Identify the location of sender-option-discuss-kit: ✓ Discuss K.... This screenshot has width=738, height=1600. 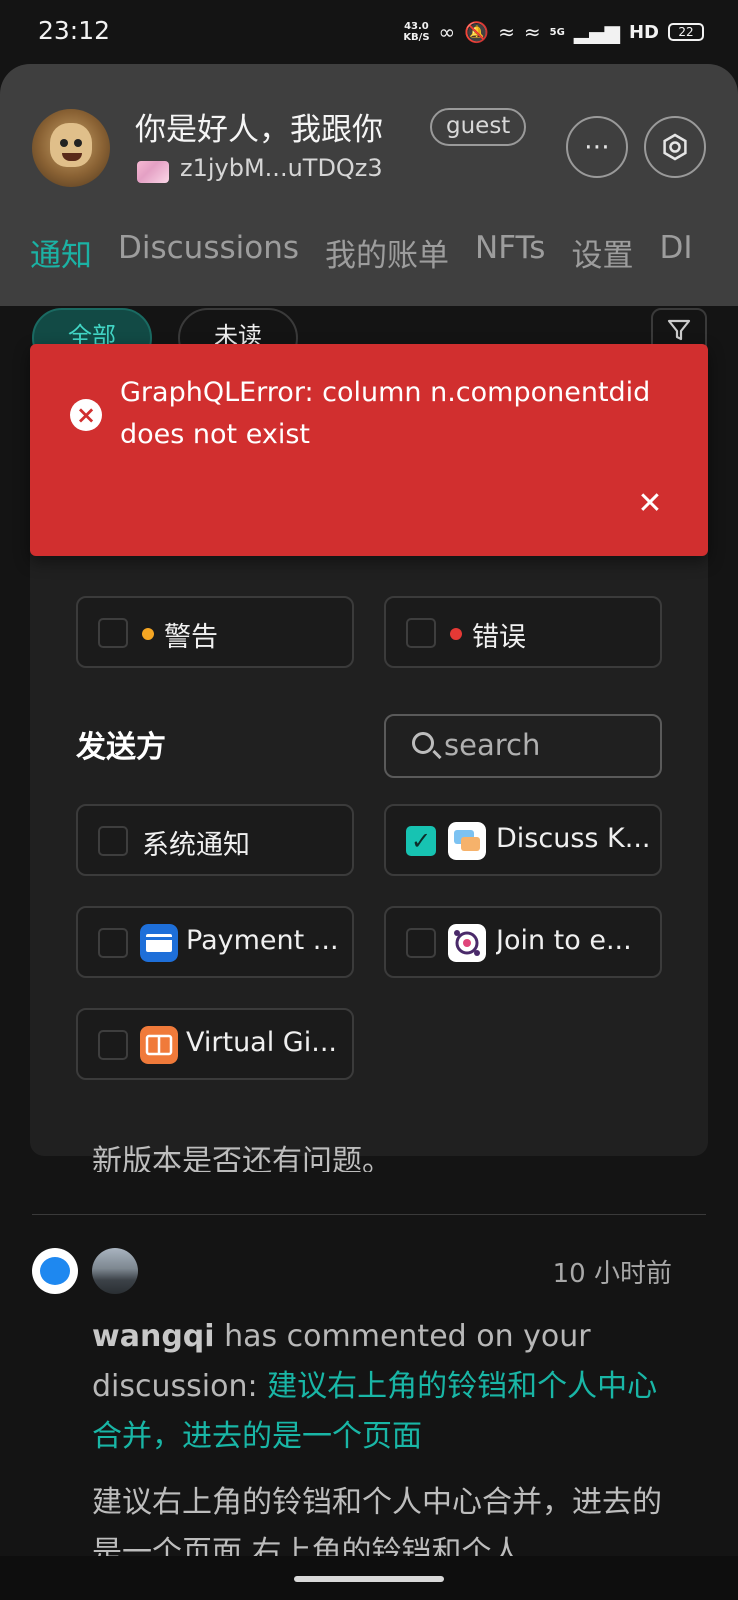
(523, 840).